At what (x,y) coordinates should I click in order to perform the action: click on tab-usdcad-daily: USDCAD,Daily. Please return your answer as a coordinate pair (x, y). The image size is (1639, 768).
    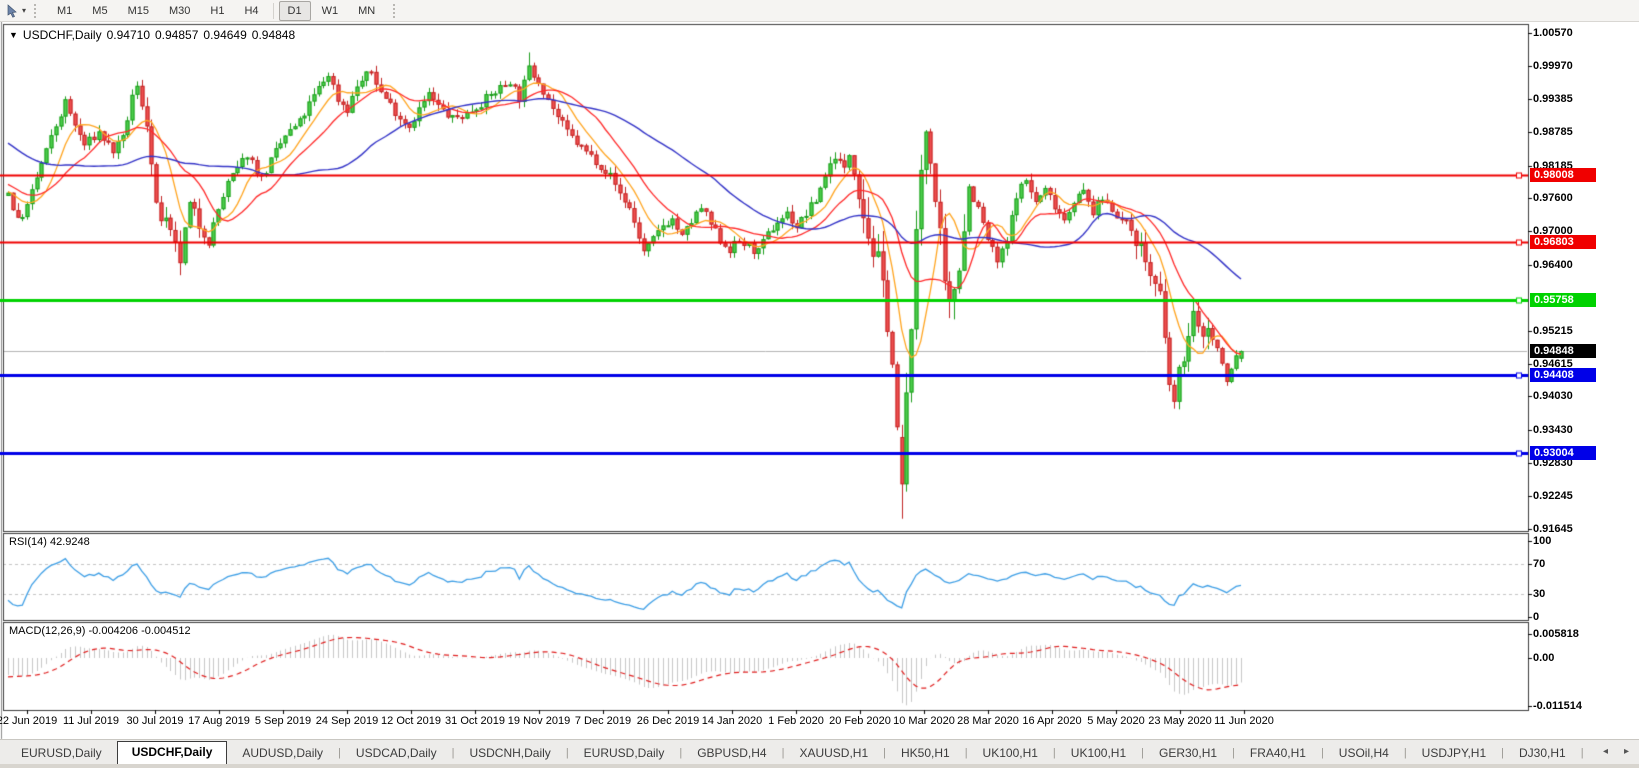
    Looking at the image, I should click on (396, 753).